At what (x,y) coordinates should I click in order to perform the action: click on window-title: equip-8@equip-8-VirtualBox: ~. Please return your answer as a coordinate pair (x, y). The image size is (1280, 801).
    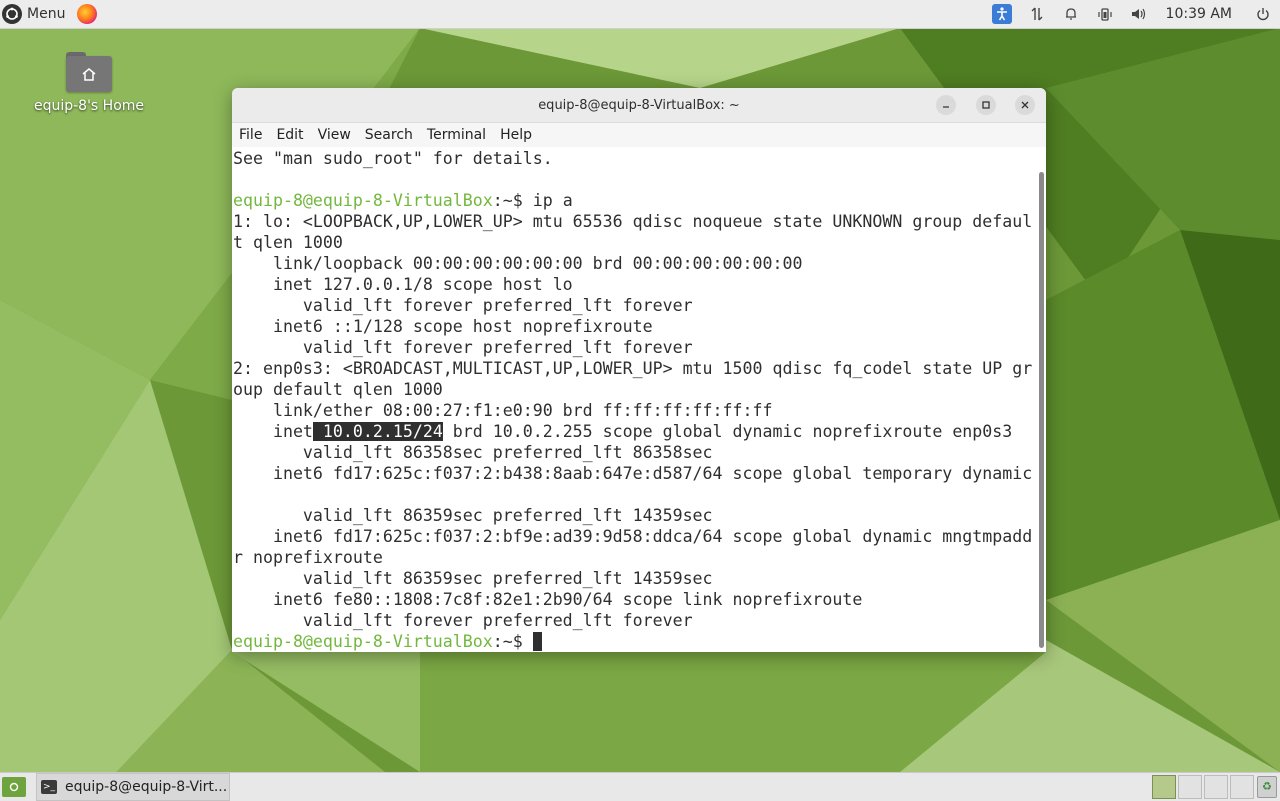
    Looking at the image, I should click on (639, 105).